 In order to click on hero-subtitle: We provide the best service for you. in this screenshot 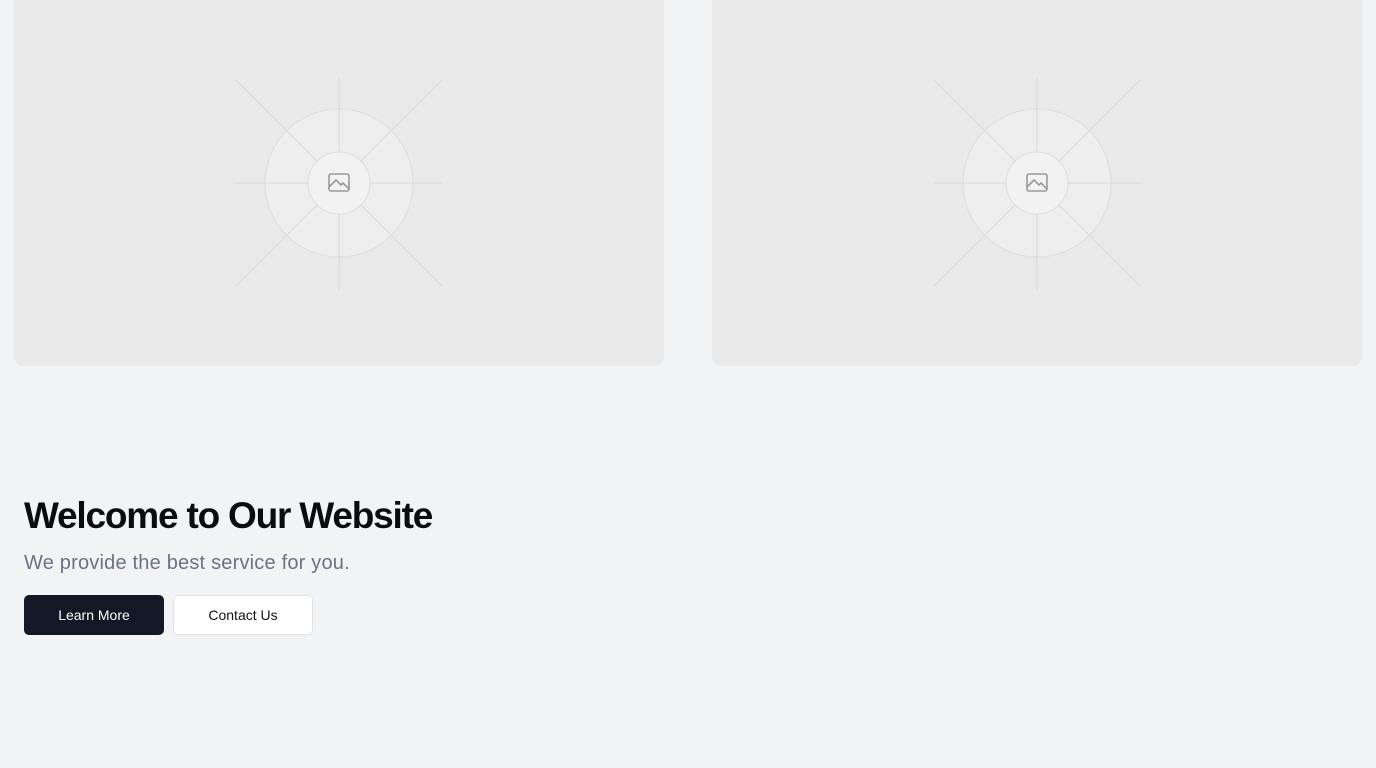, I will do `click(187, 563)`.